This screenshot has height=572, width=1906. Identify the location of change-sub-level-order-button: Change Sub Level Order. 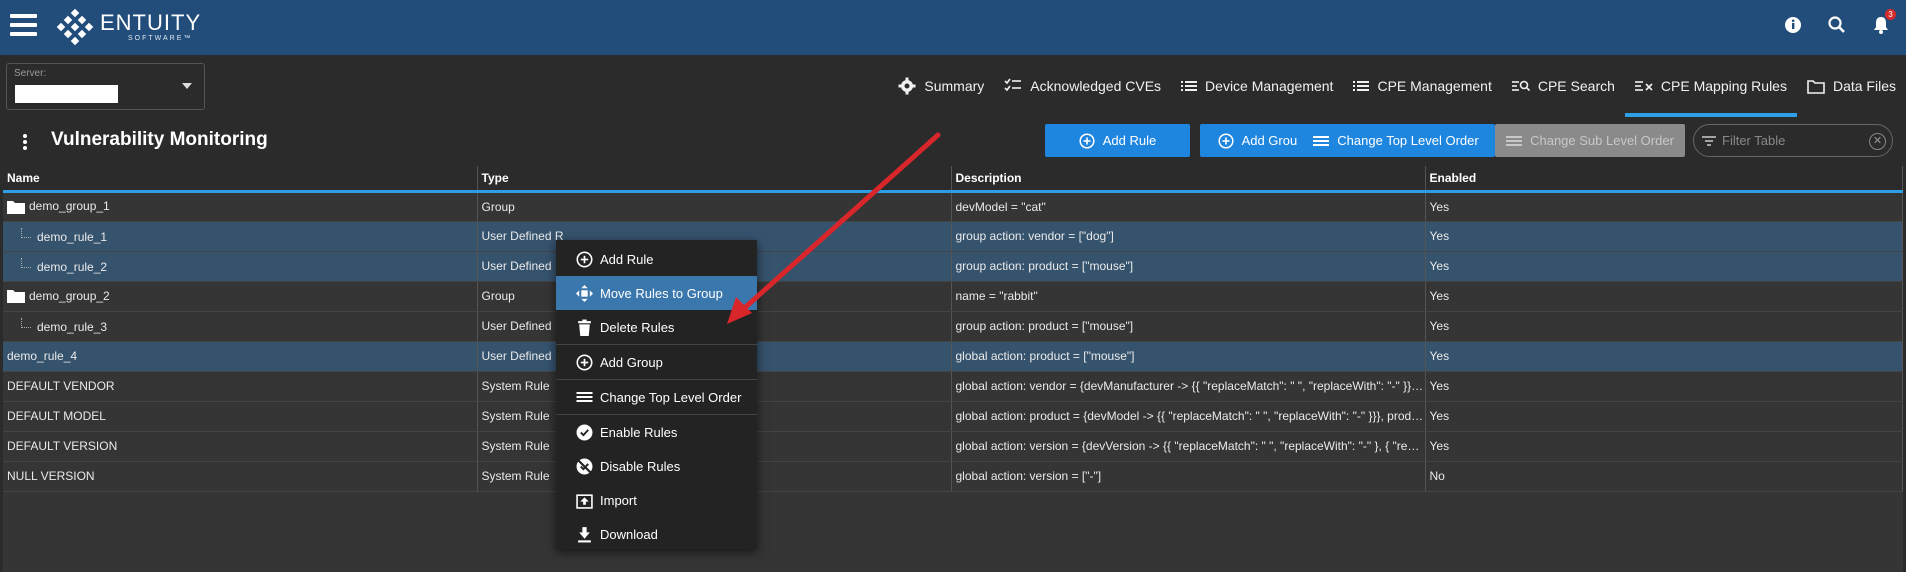
(1590, 140).